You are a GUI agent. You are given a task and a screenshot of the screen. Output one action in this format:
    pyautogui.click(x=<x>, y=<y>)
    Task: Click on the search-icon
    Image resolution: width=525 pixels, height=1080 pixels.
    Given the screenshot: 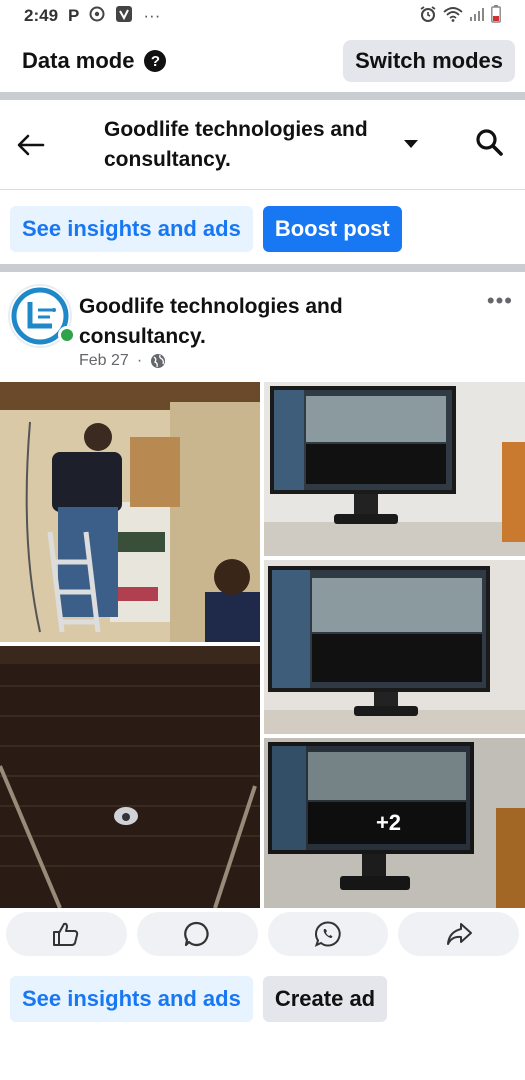 What is the action you would take?
    pyautogui.click(x=489, y=142)
    